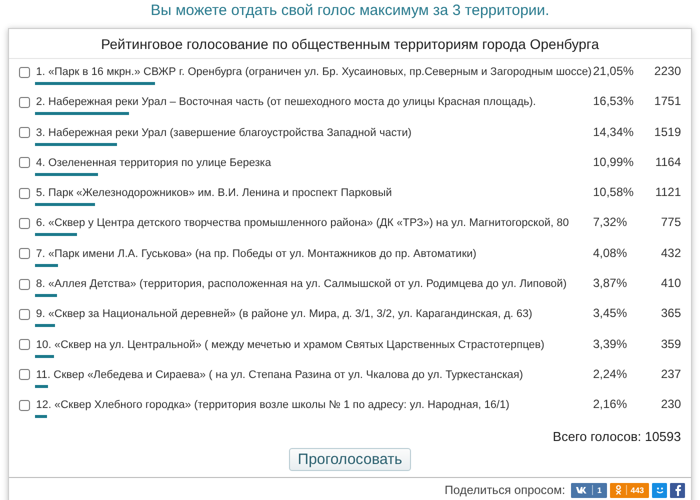  What do you see at coordinates (273, 405) in the screenshot?
I see `option-label: 12. «Сквер Хлебного городка» (территория возле школы № 1 по адресу: ул. Народная, 16/1)` at bounding box center [273, 405].